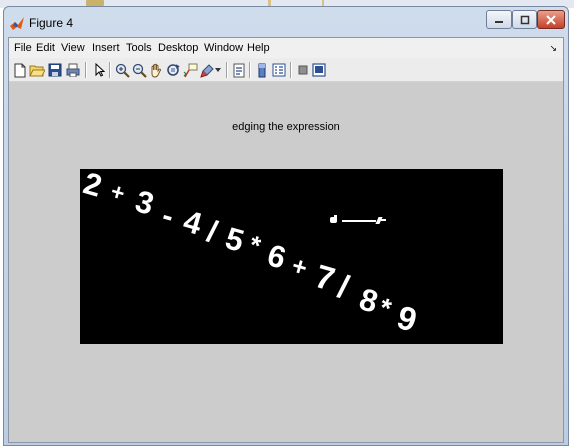 The height and width of the screenshot is (448, 574). I want to click on data-cursor-button, so click(190, 70).